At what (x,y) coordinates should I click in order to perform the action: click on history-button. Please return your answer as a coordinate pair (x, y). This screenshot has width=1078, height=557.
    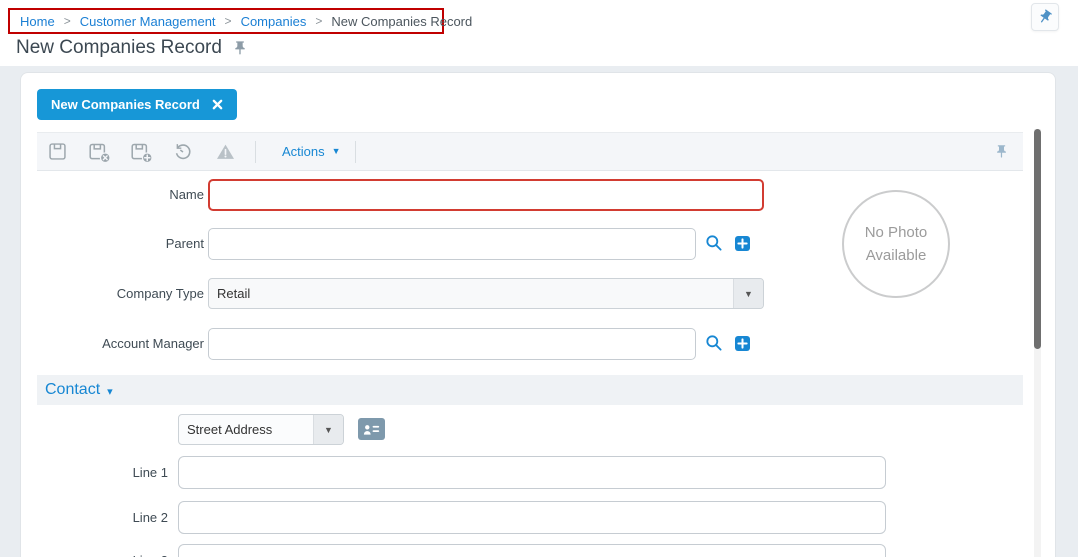
    Looking at the image, I should click on (183, 152).